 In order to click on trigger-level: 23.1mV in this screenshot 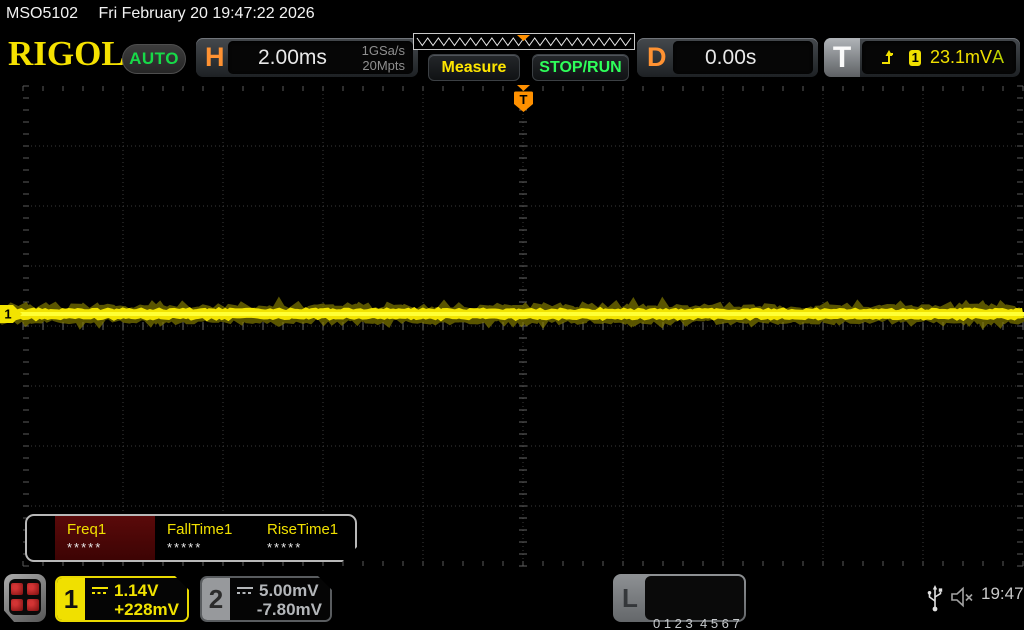, I will do `click(960, 57)`.